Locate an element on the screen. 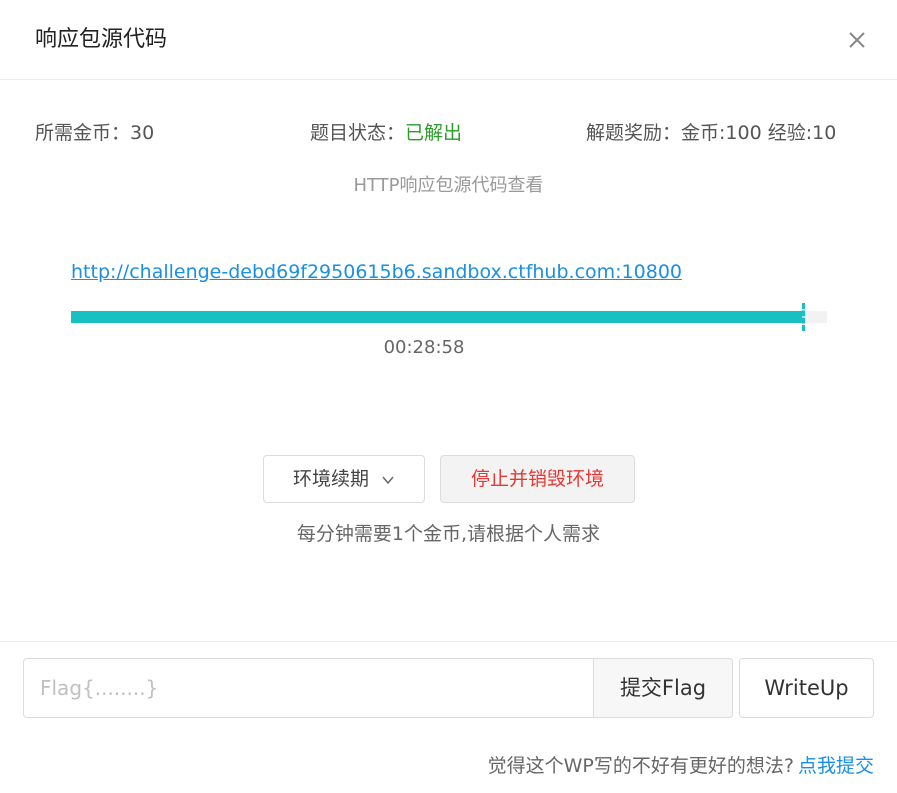 This screenshot has height=793, width=897. renew-environment-button: 环境续期 is located at coordinates (344, 479).